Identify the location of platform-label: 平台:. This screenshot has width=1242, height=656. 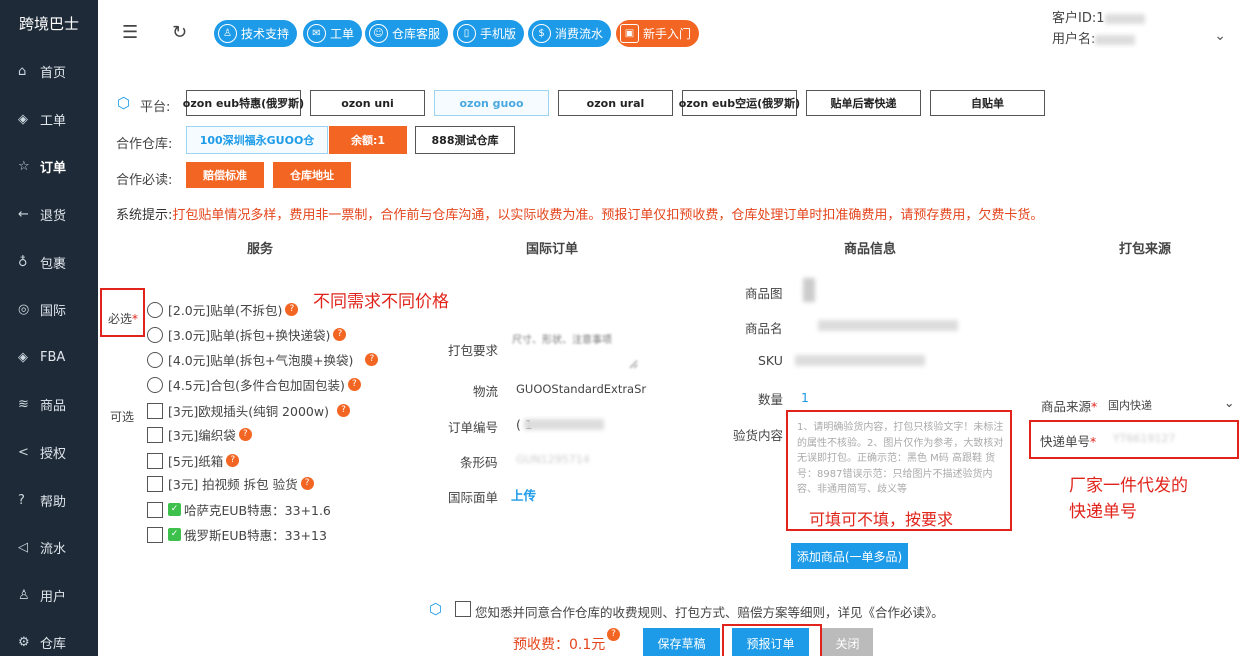
(155, 107).